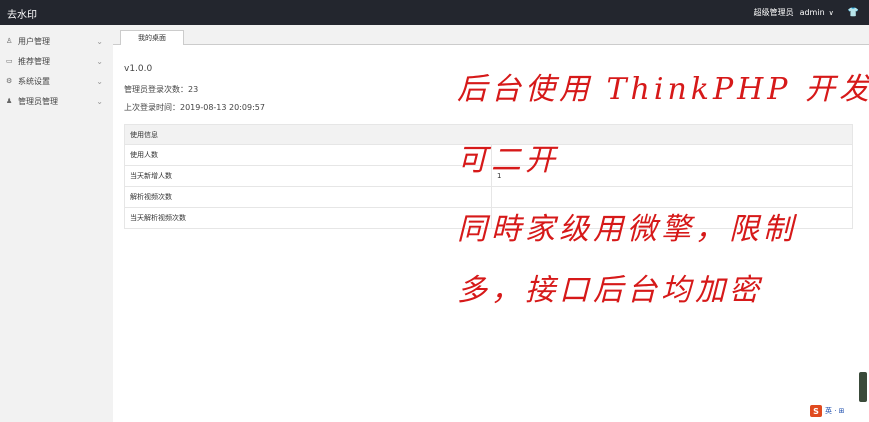 Image resolution: width=869 pixels, height=422 pixels. What do you see at coordinates (610, 290) in the screenshot?
I see `overlay-annotation-line: 多，接口后台均加密` at bounding box center [610, 290].